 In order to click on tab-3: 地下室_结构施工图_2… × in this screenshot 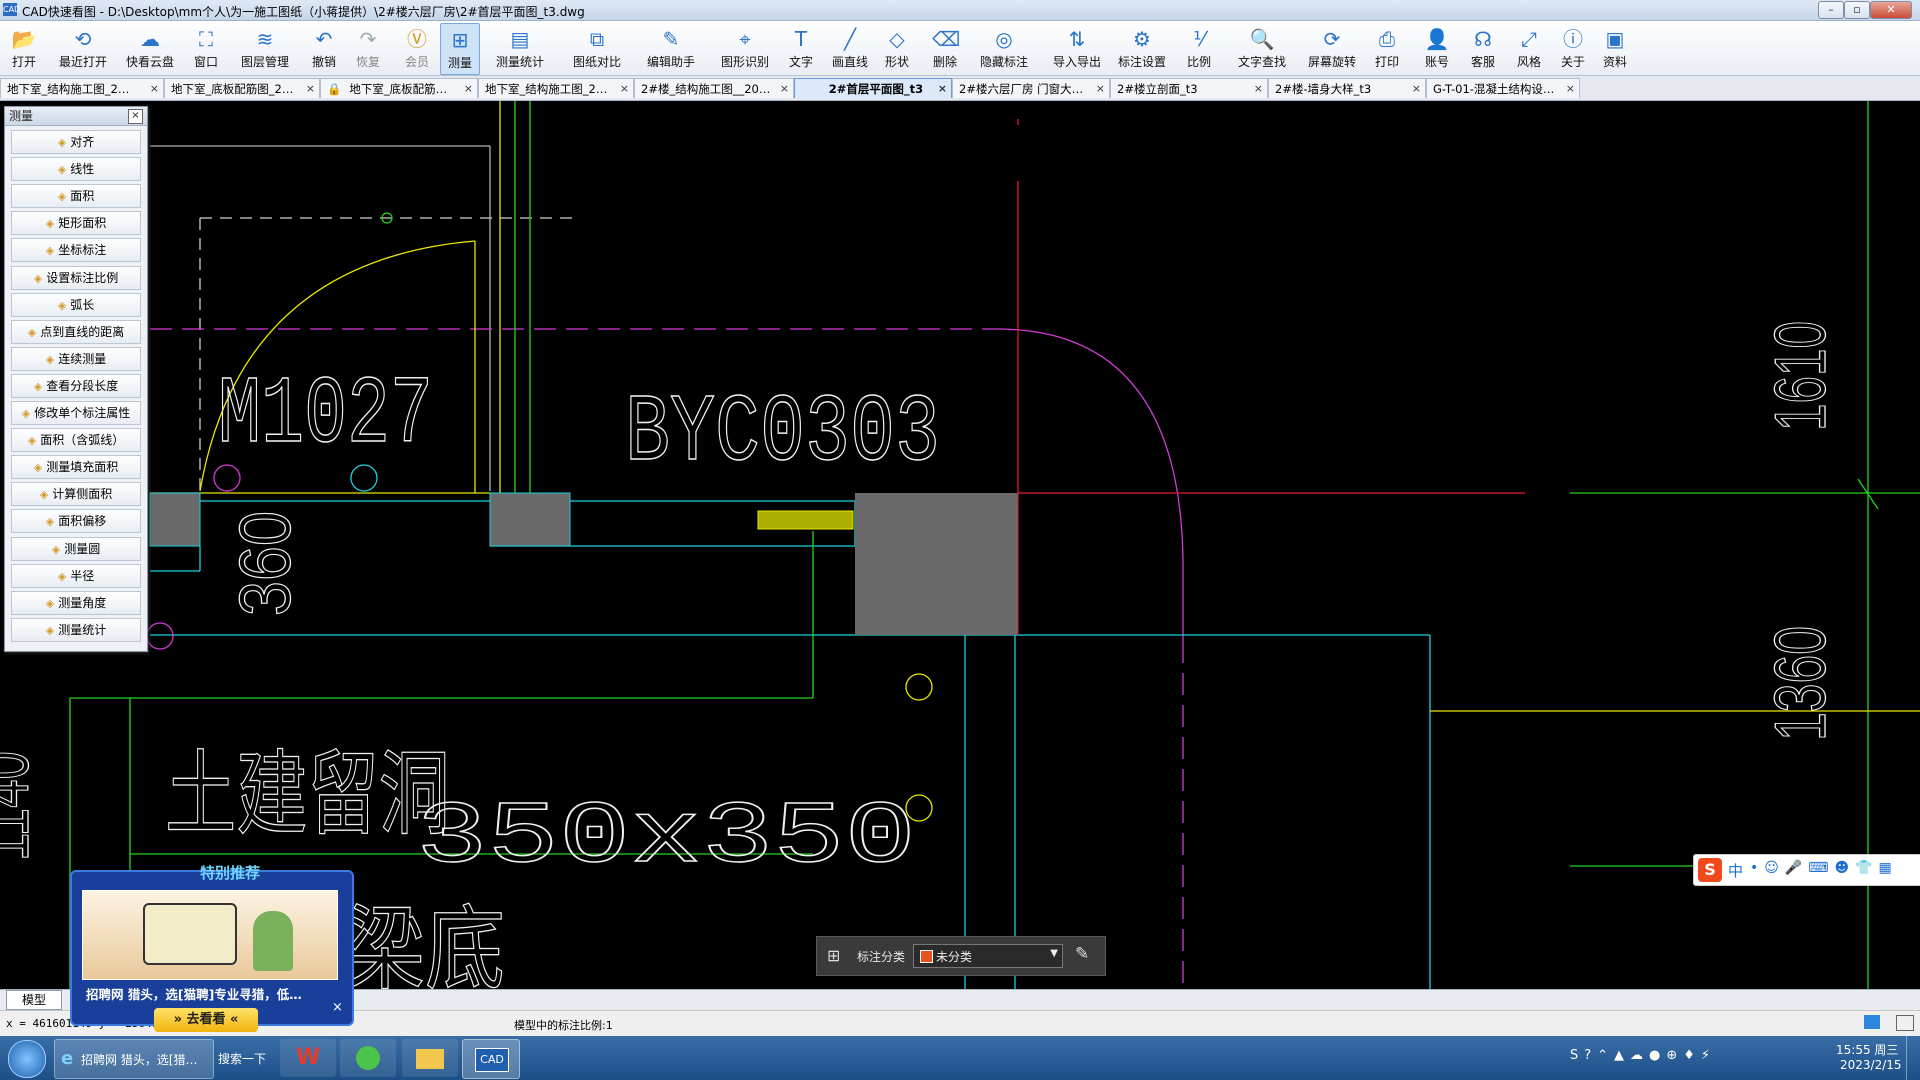, I will do `click(556, 88)`.